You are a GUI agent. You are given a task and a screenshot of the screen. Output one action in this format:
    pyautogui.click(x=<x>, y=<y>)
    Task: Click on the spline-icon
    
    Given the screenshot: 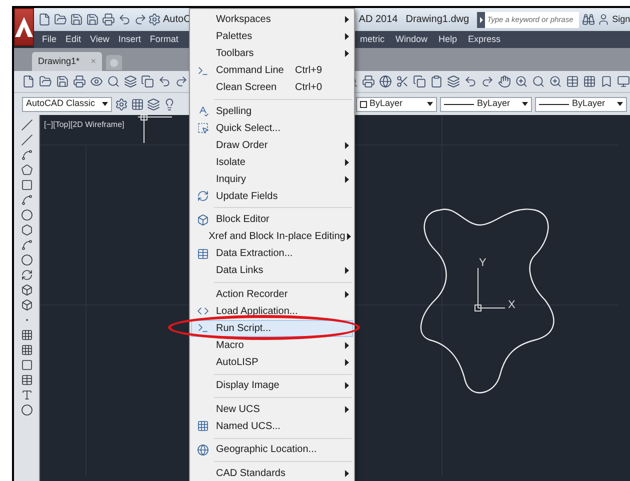 What is the action you would take?
    pyautogui.click(x=26, y=245)
    